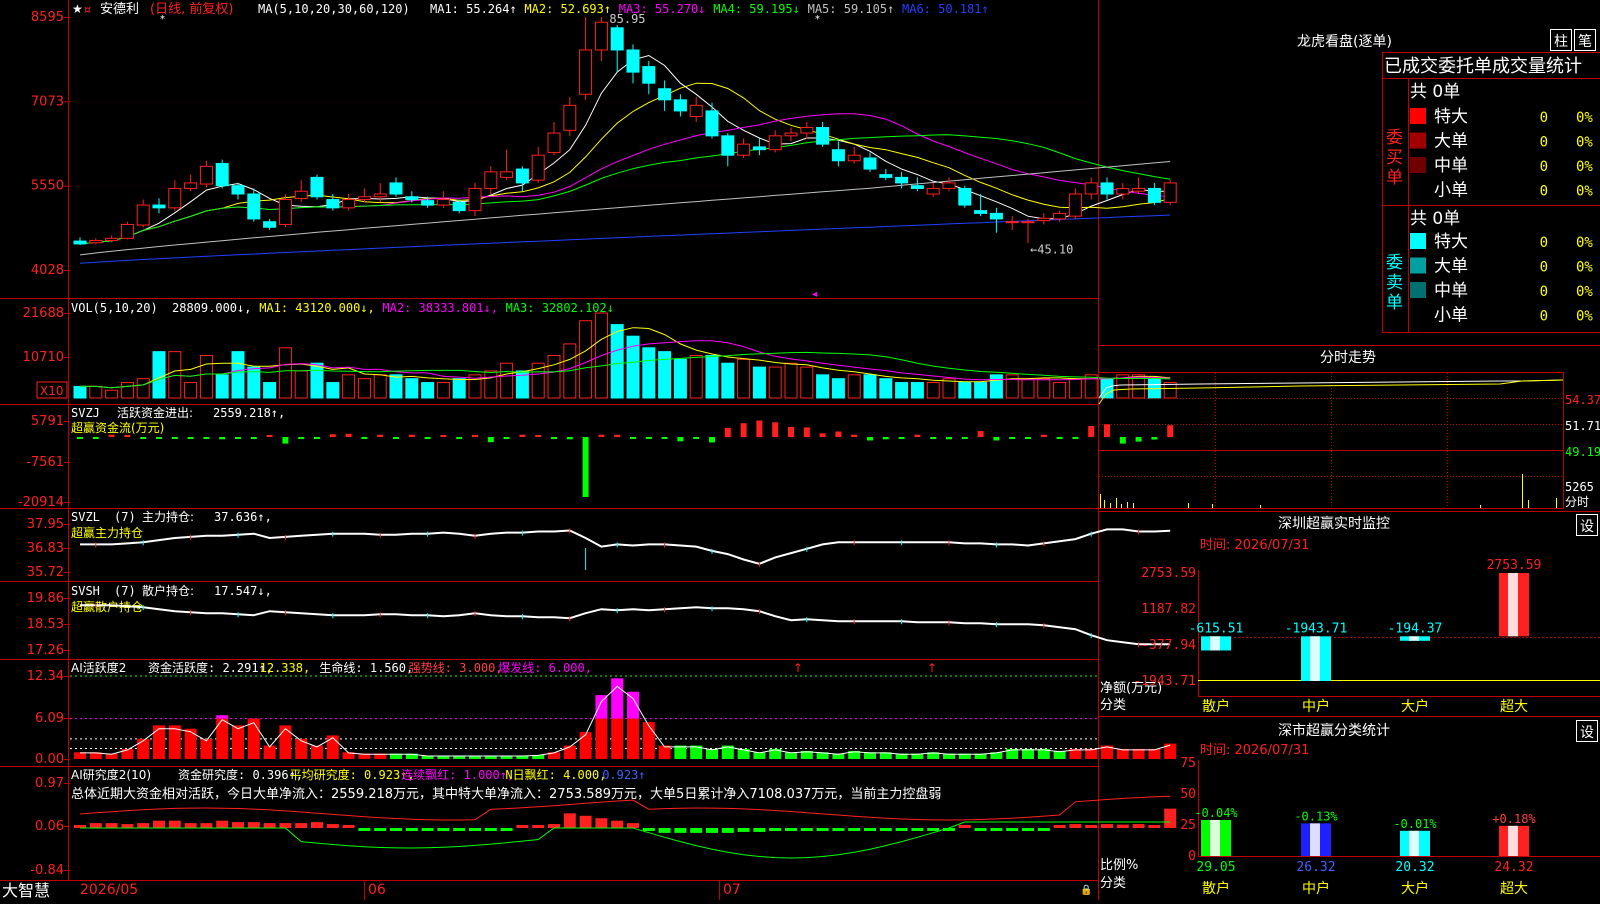 The image size is (1600, 904). I want to click on classify-y-tick: 50, so click(1188, 794).